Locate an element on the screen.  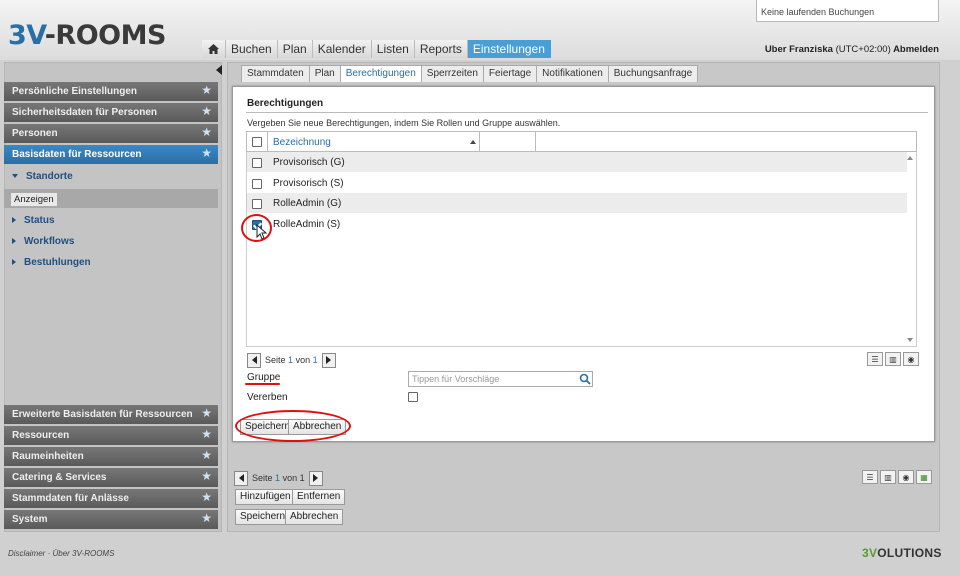
sidebar-item-raumeinheiten: Raumeinheiten ★ is located at coordinates (111, 456).